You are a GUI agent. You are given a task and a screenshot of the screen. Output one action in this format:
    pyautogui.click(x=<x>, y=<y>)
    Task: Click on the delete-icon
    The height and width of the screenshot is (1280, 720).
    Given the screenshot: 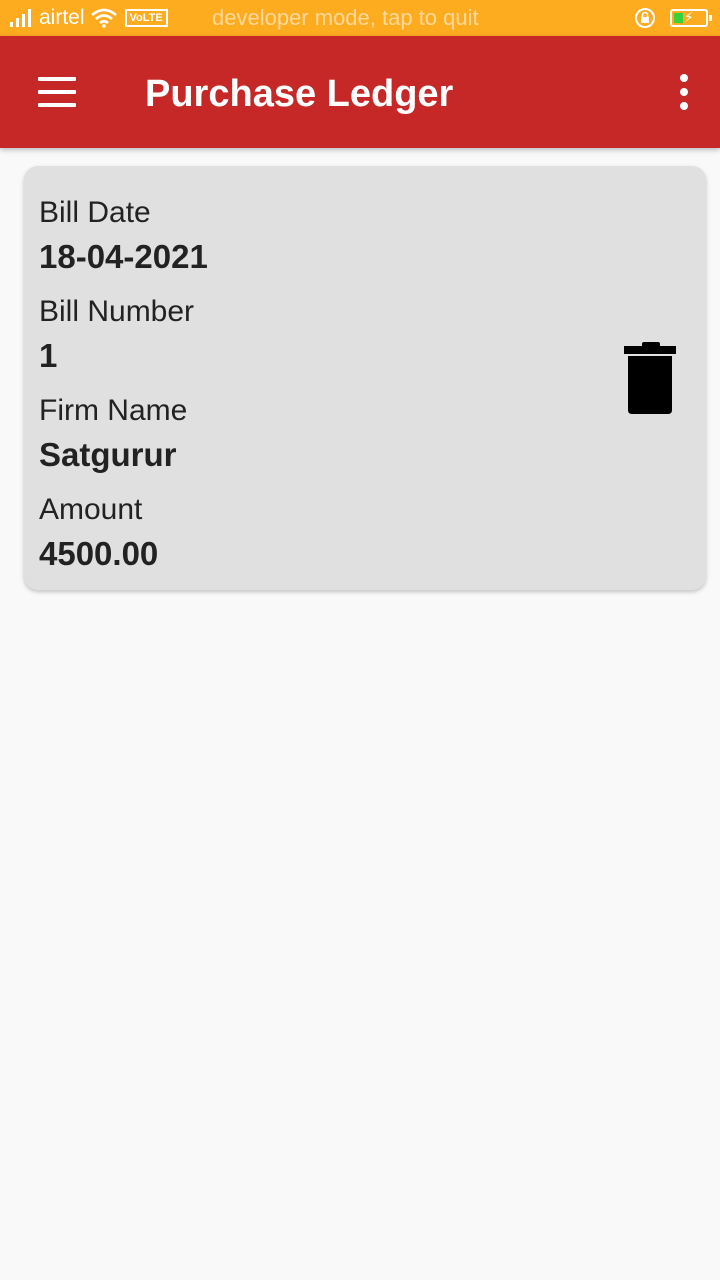 What is the action you would take?
    pyautogui.click(x=650, y=378)
    